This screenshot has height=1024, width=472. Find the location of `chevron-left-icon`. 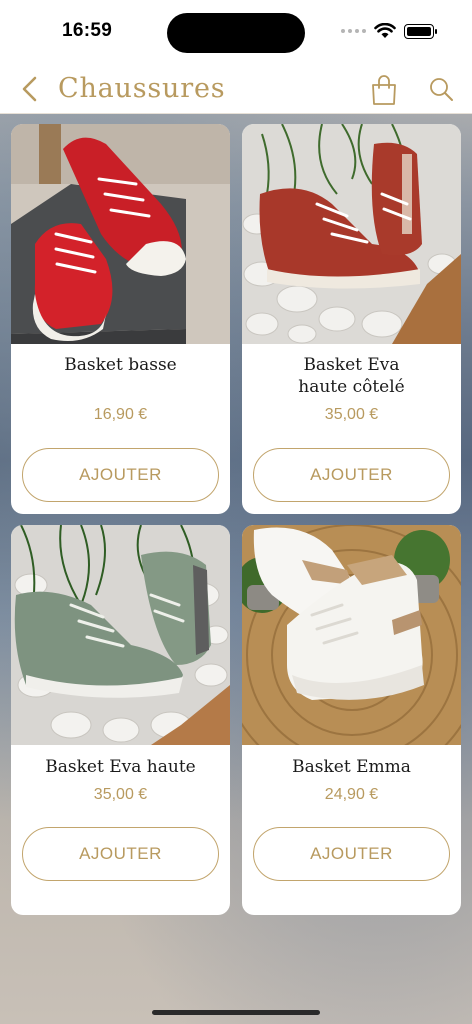

chevron-left-icon is located at coordinates (29, 89).